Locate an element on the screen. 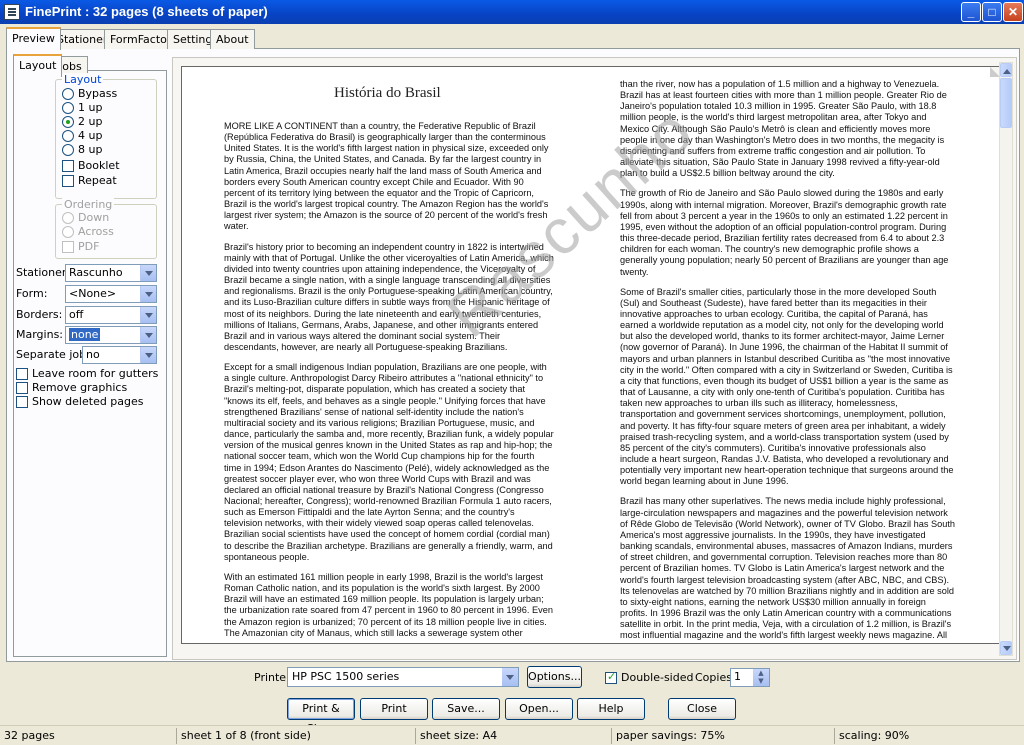 This screenshot has width=1024, height=745. close-window-button: ✕ is located at coordinates (1013, 12).